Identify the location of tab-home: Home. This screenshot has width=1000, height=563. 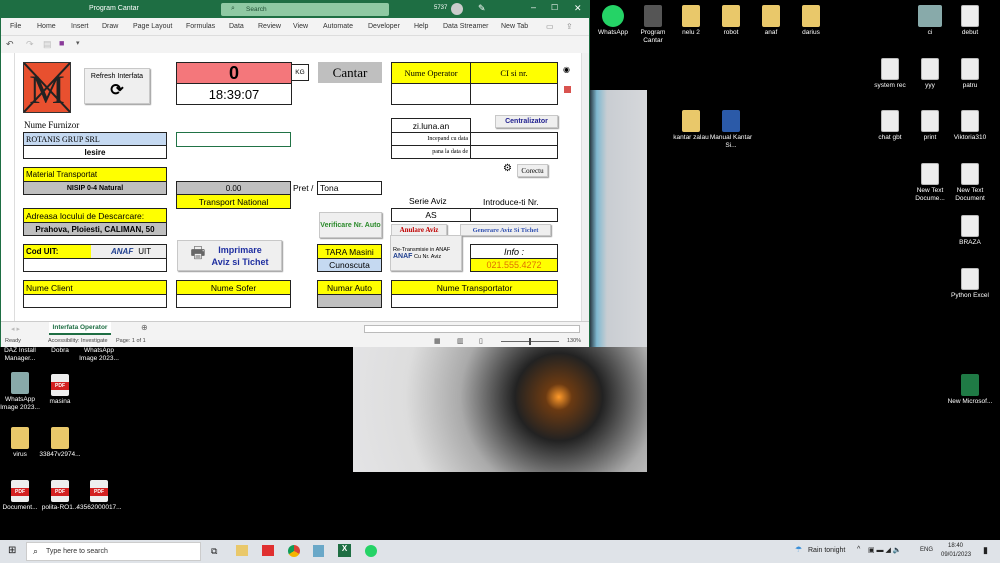
(46, 26).